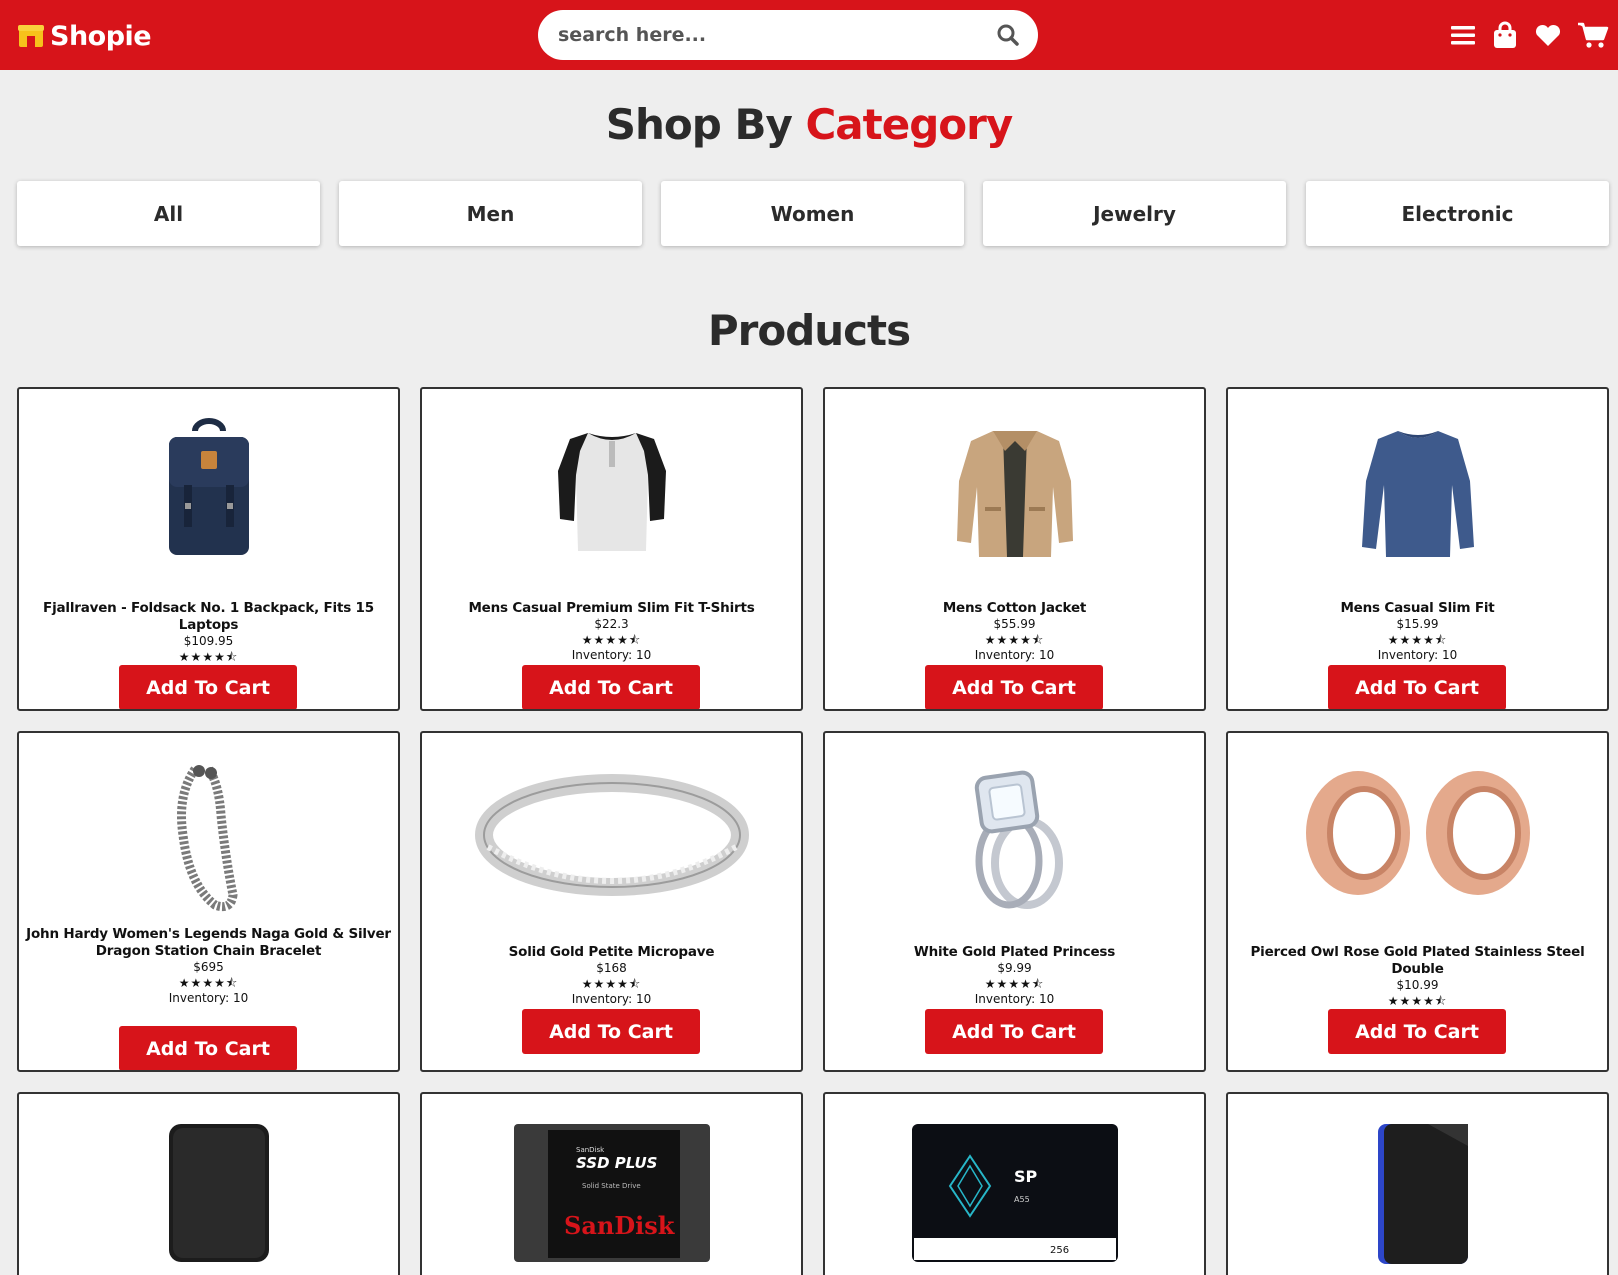  I want to click on cart-icon, so click(1593, 35).